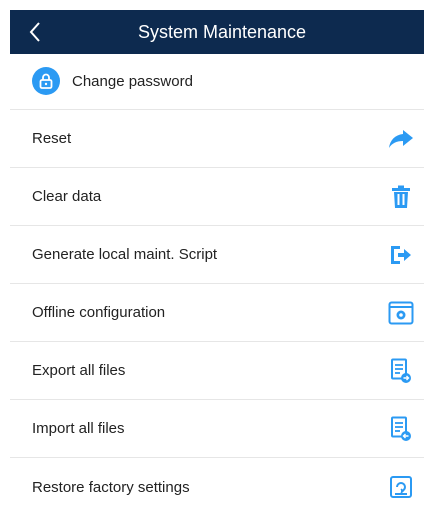 This screenshot has height=516, width=424. Describe the element at coordinates (401, 313) in the screenshot. I see `settings-window-icon` at that location.